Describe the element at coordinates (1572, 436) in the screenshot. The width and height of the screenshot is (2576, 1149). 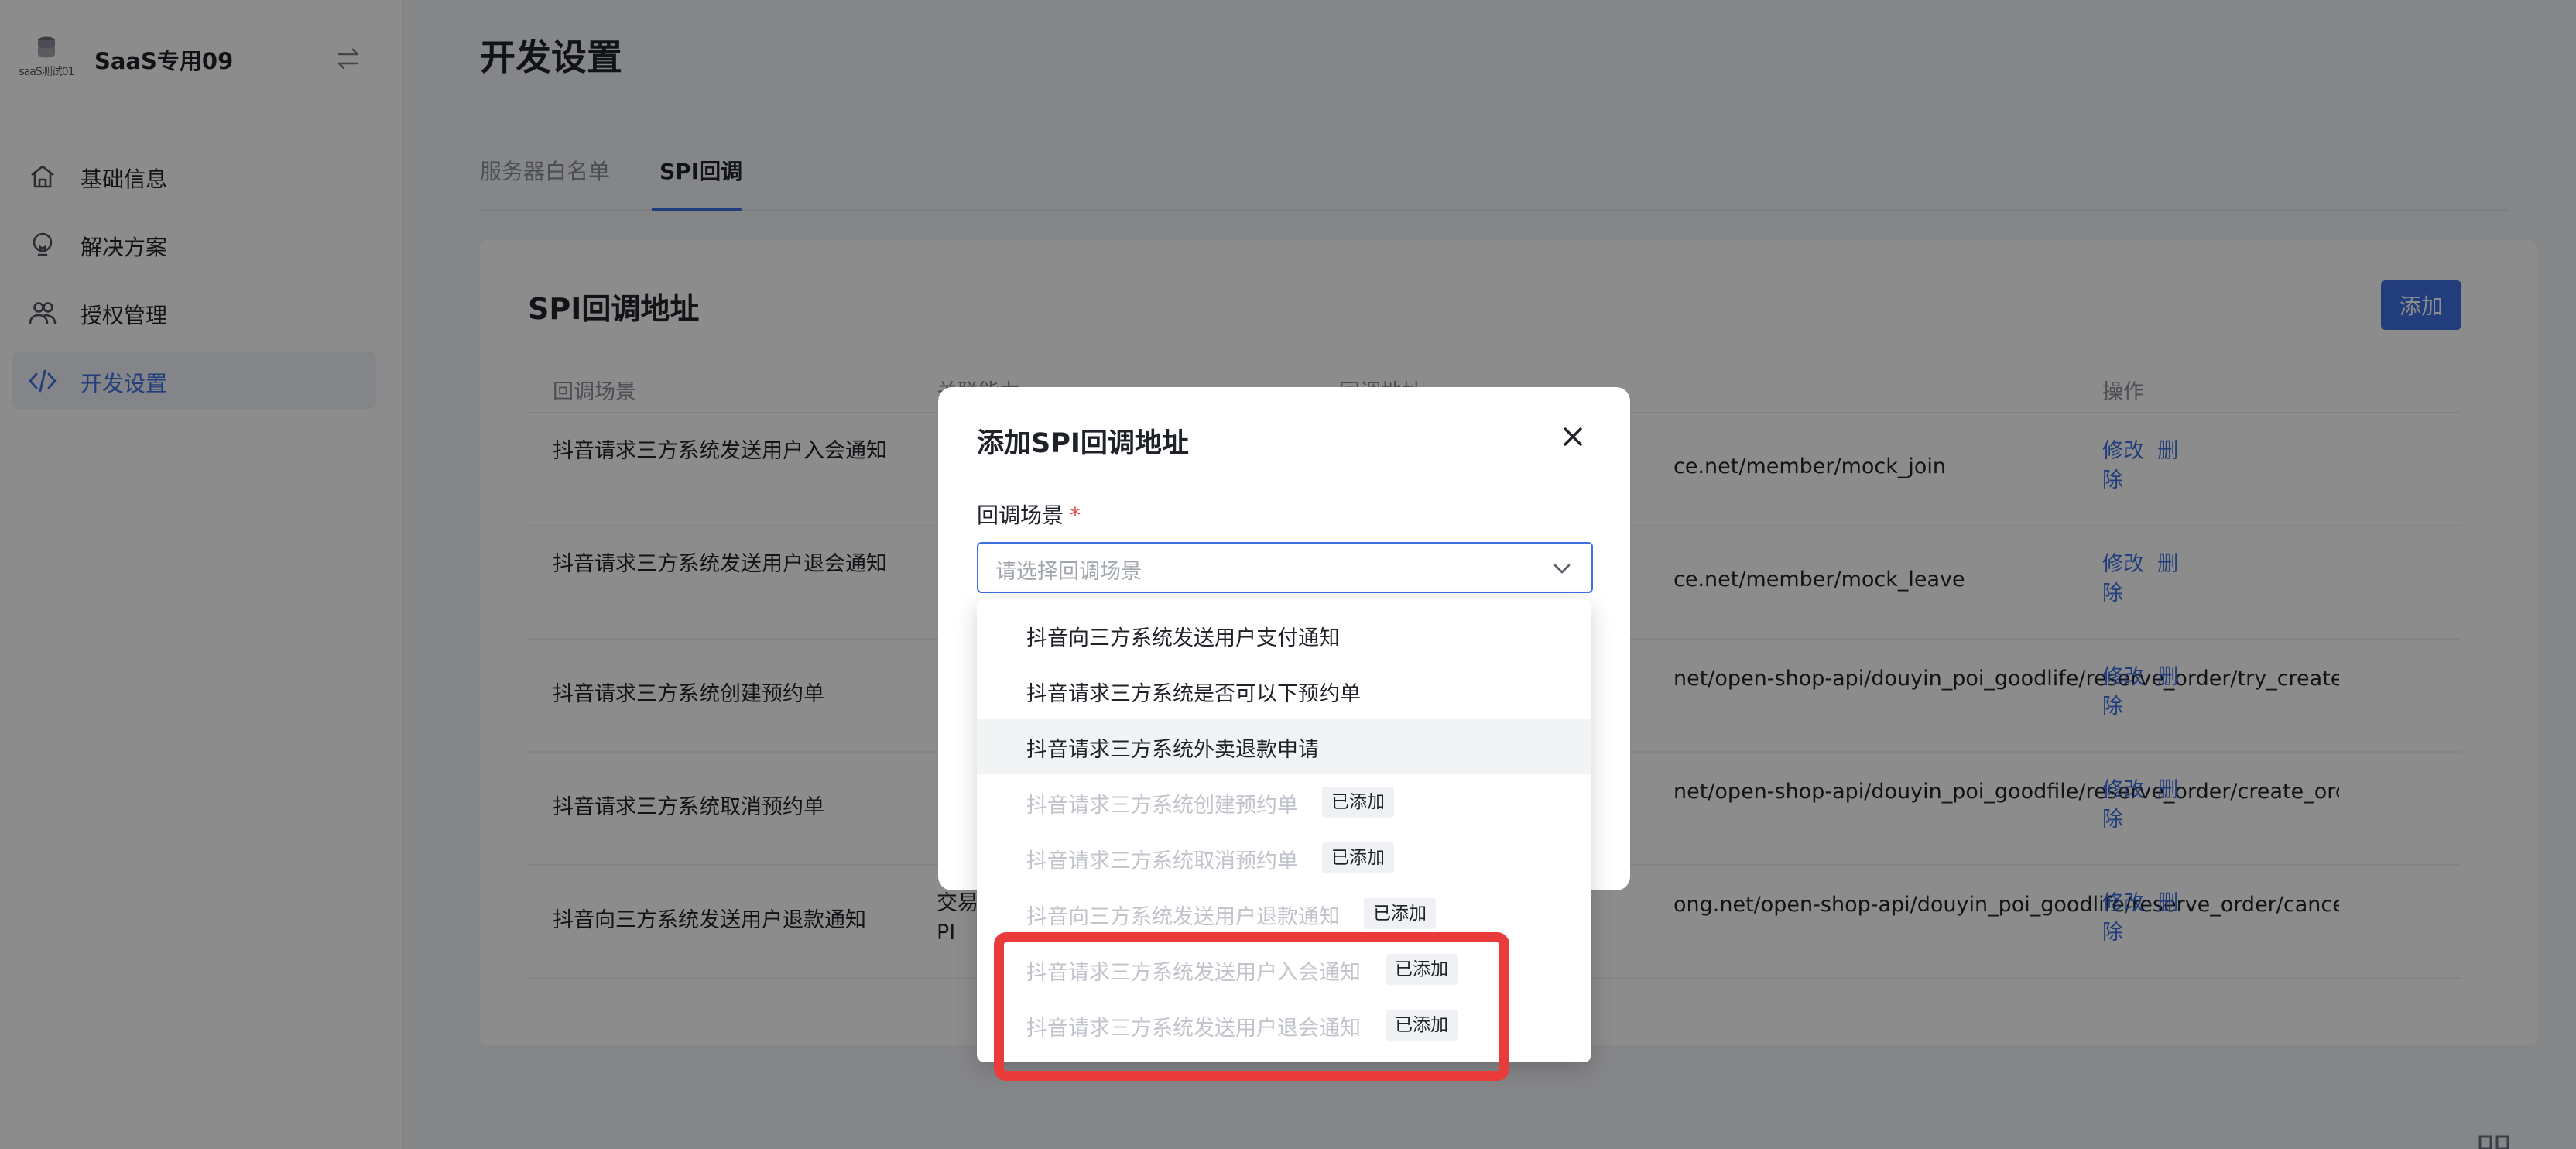
I see `close-icon` at that location.